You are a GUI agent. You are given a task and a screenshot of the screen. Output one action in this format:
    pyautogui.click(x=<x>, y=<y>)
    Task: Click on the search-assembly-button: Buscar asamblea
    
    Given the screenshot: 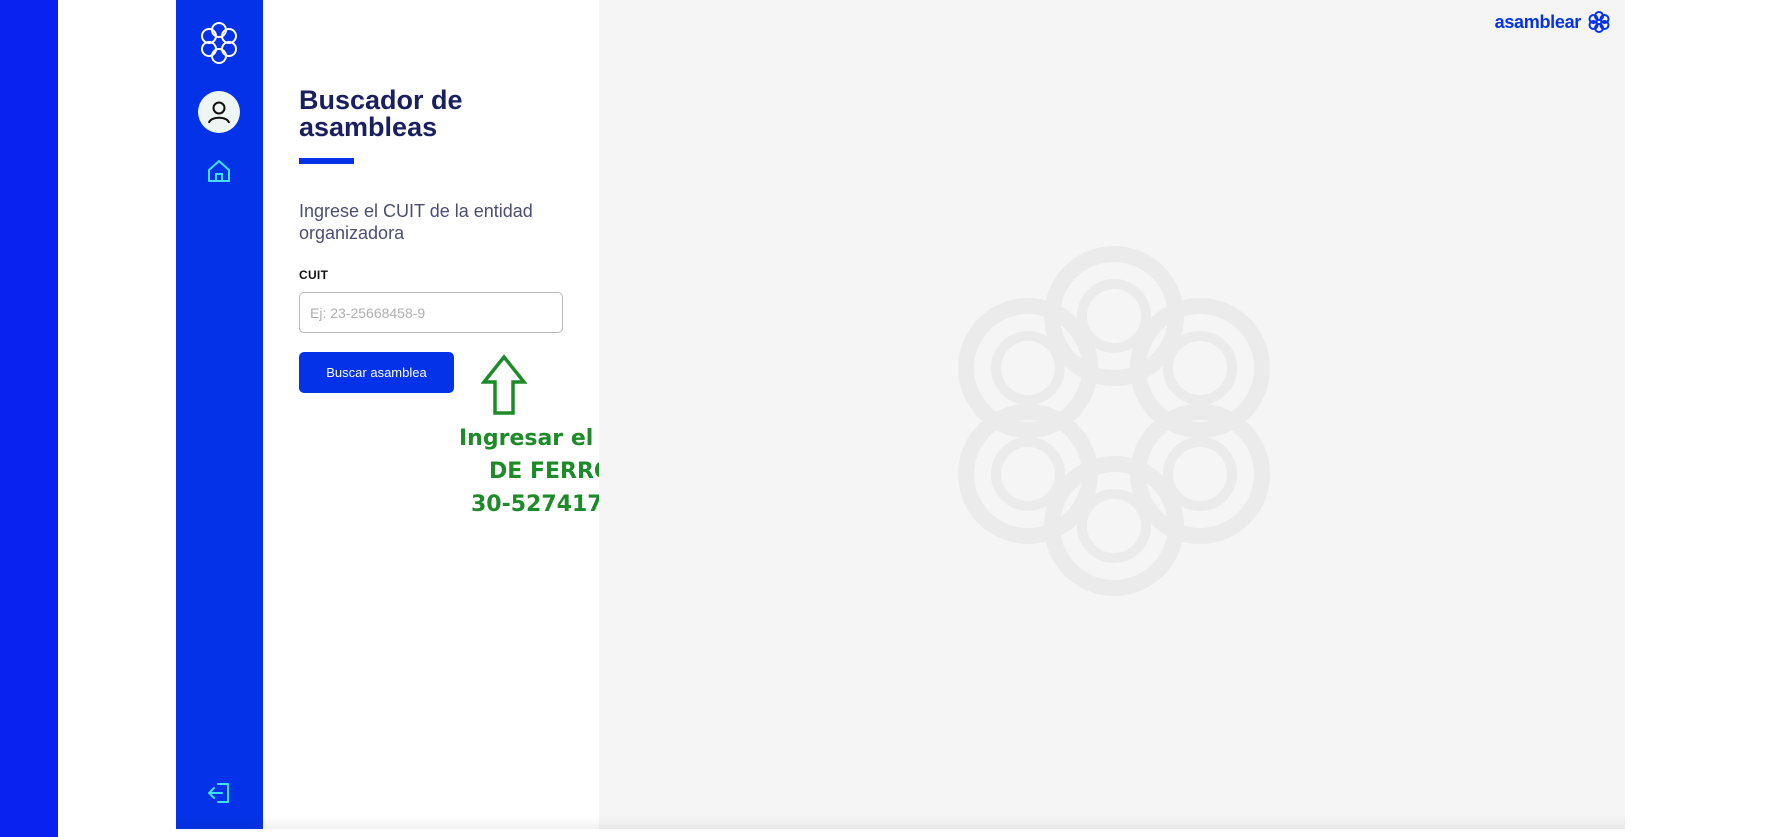 What is the action you would take?
    pyautogui.click(x=376, y=372)
    